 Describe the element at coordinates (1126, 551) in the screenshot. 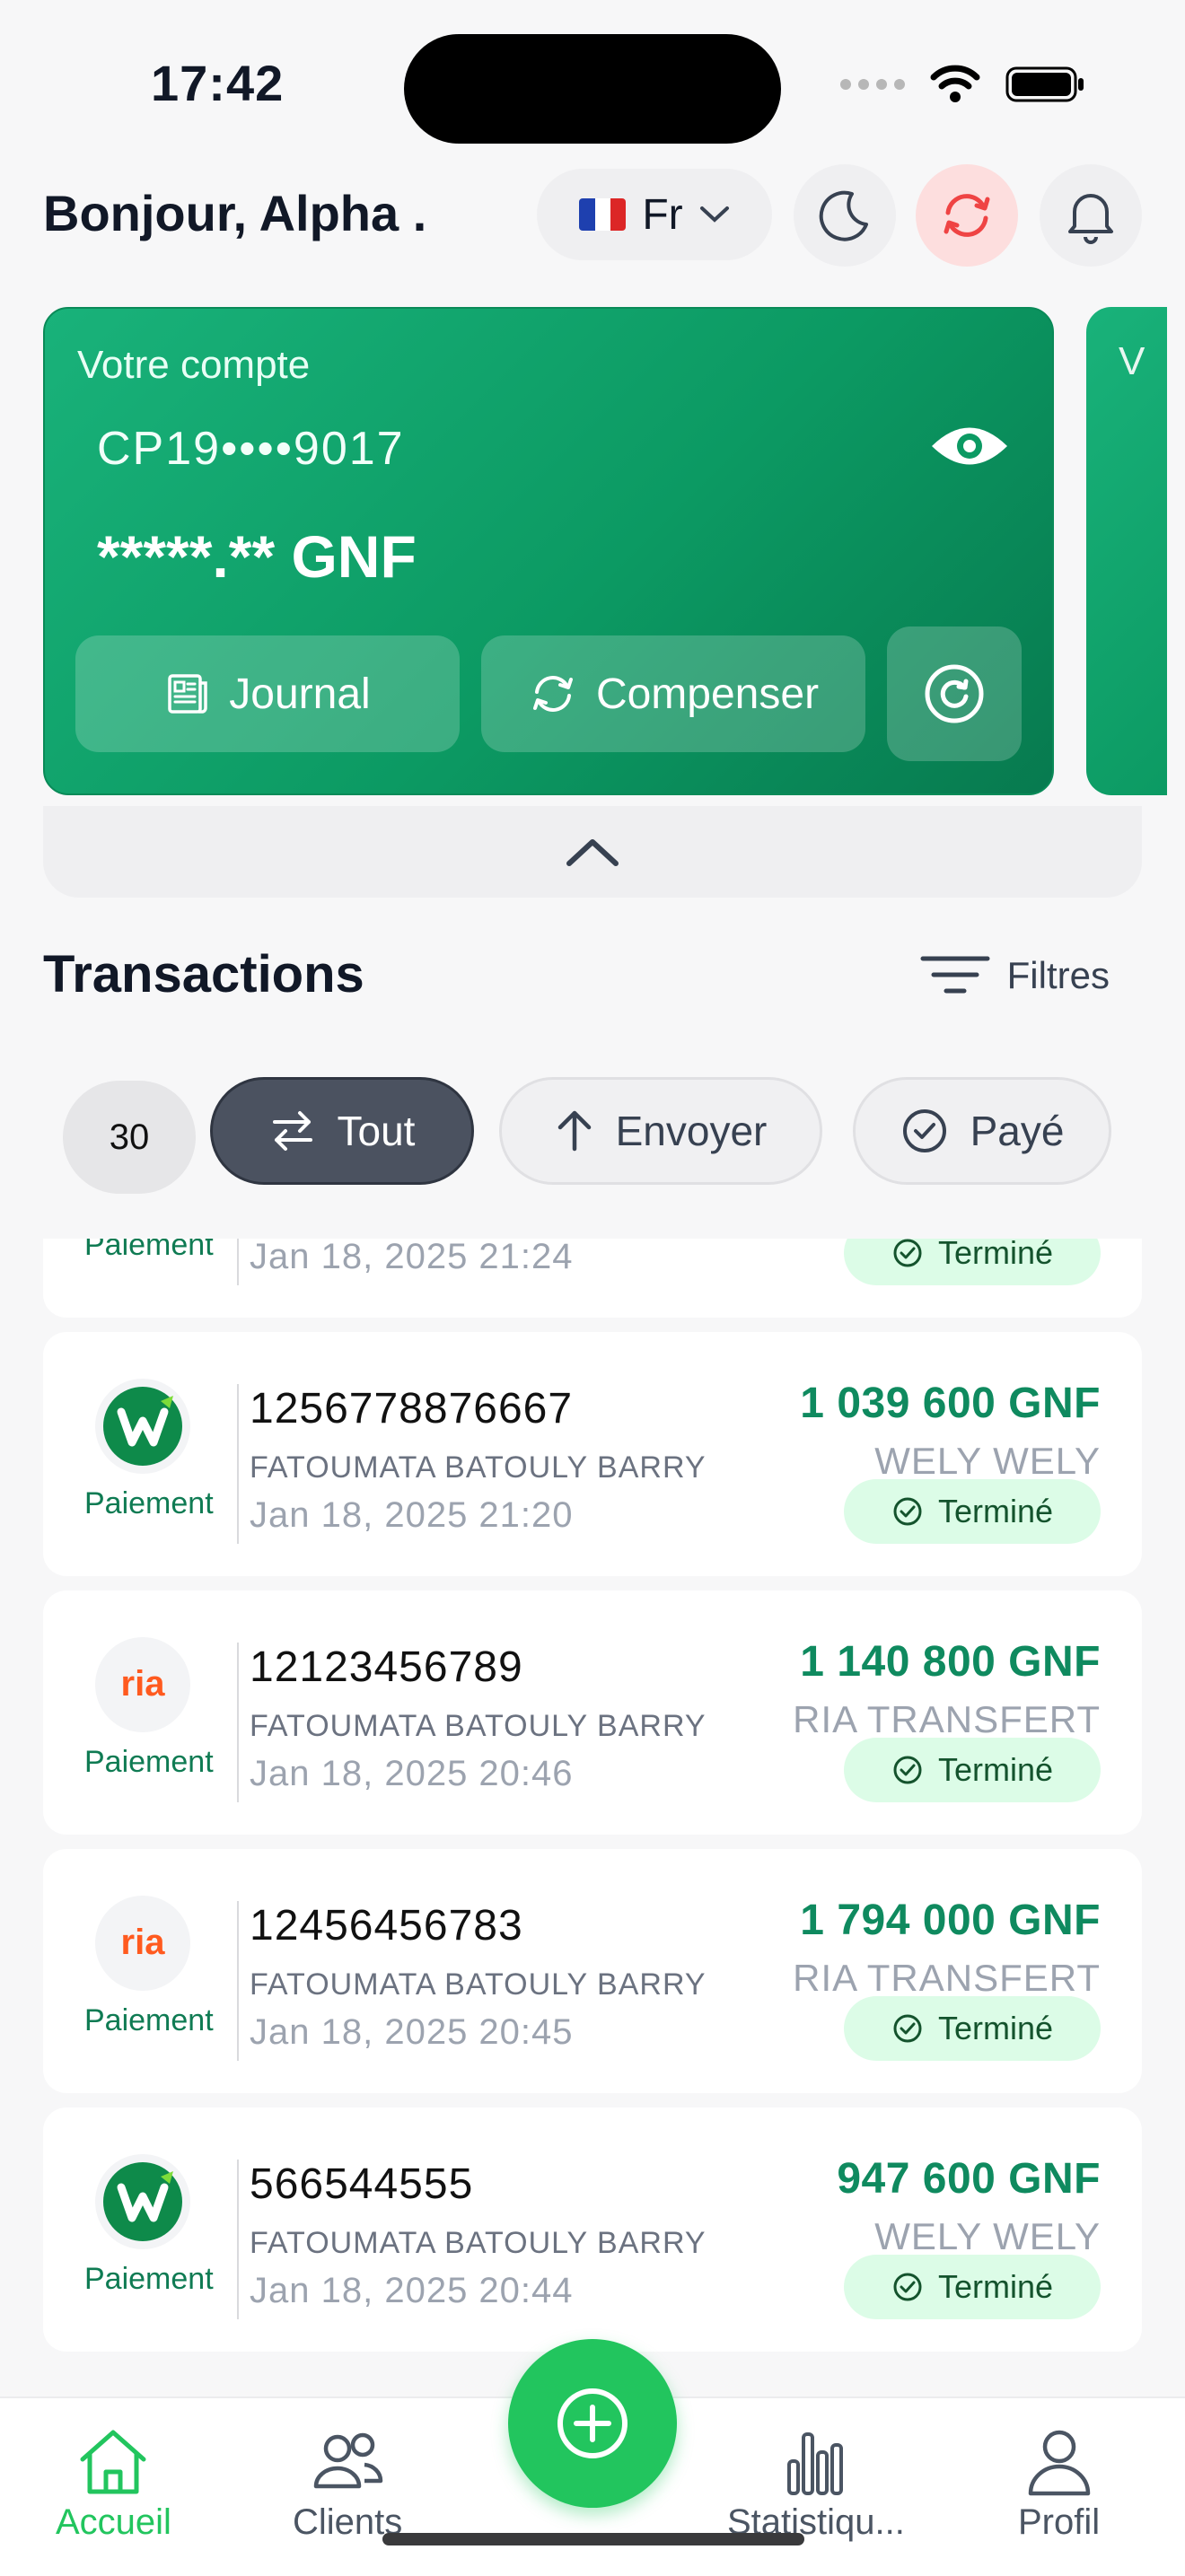

I see `next-account-card: V` at that location.